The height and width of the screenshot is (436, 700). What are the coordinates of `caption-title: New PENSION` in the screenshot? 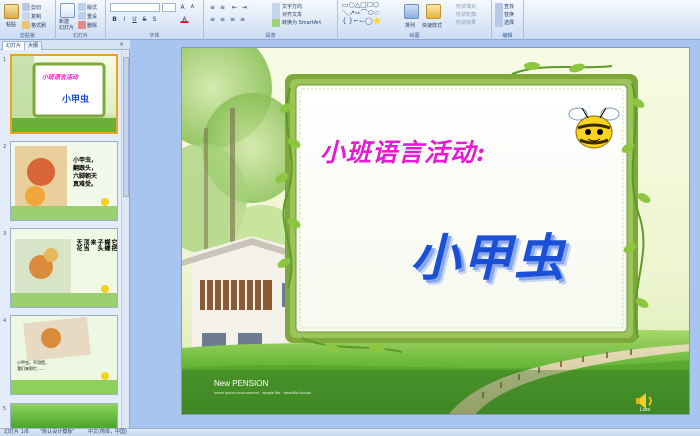 It's located at (241, 383).